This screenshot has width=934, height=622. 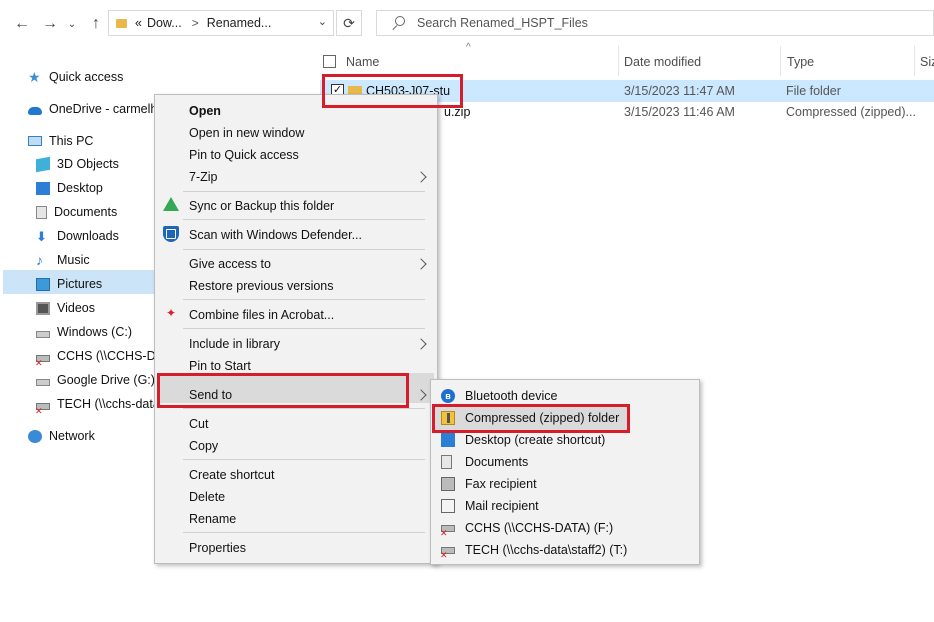 I want to click on nav-this-pc: This PC, so click(x=60, y=141).